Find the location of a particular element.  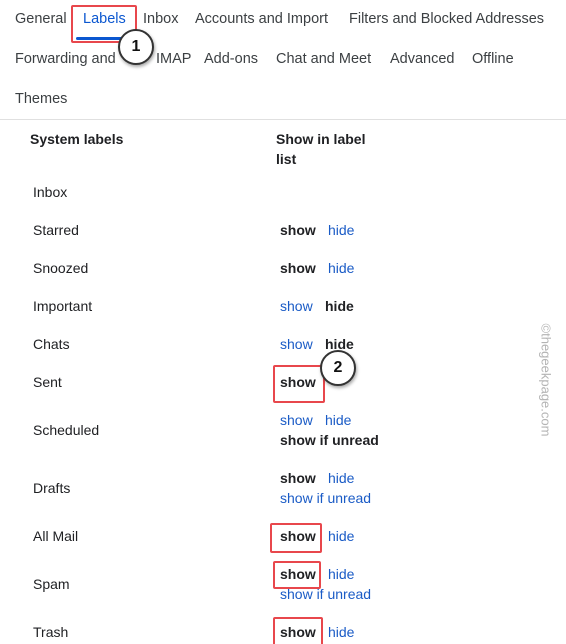

snoozed-hide-link: hide is located at coordinates (341, 268).